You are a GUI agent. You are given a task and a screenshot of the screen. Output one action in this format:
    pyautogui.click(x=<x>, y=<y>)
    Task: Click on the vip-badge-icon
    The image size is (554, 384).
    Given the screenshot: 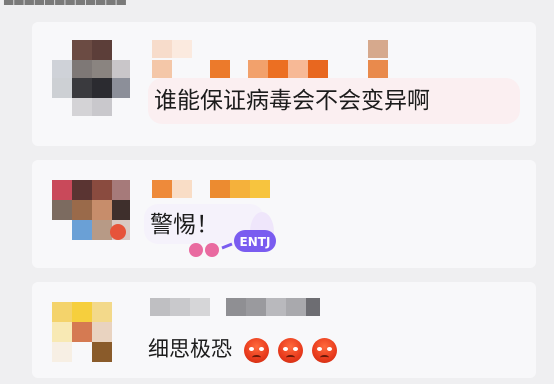 What is the action you would take?
    pyautogui.click(x=118, y=232)
    